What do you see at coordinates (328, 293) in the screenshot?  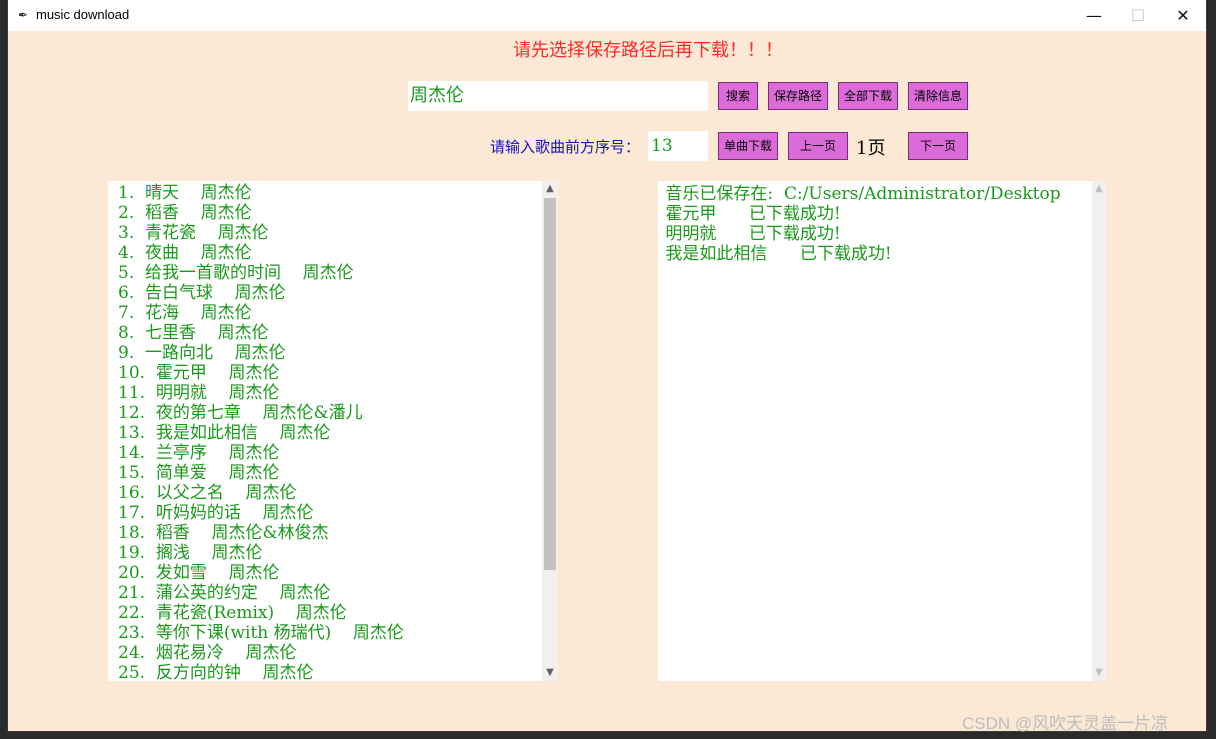 I see `list-item: 6. 告白气球 周杰伦` at bounding box center [328, 293].